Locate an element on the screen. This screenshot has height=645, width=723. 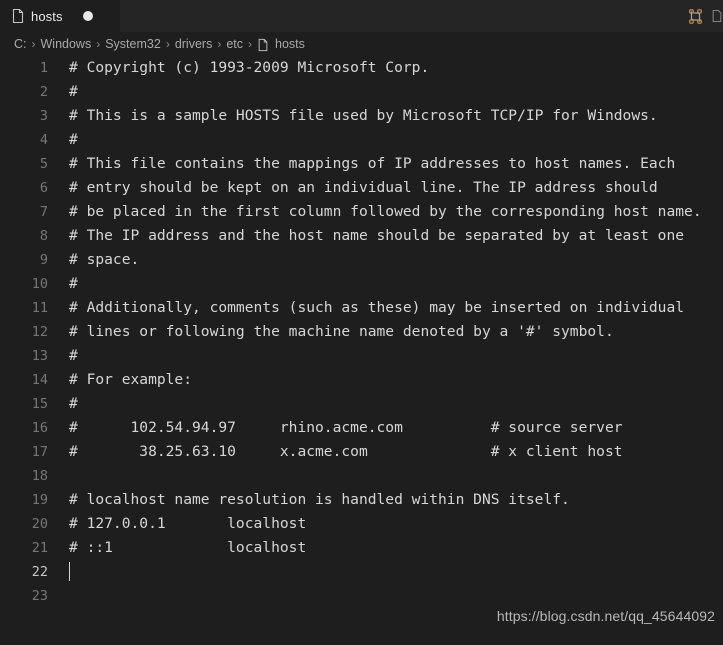
breadcrumb-label: Windows is located at coordinates (66, 44).